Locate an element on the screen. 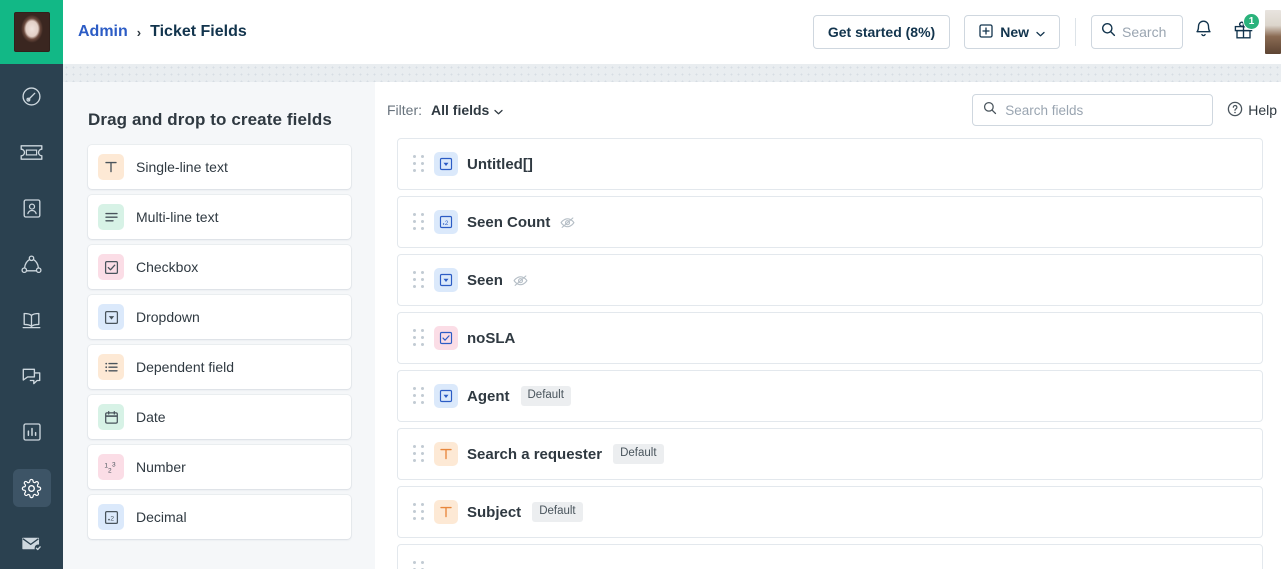 Image resolution: width=1281 pixels, height=569 pixels. bell-icon is located at coordinates (1203, 32).